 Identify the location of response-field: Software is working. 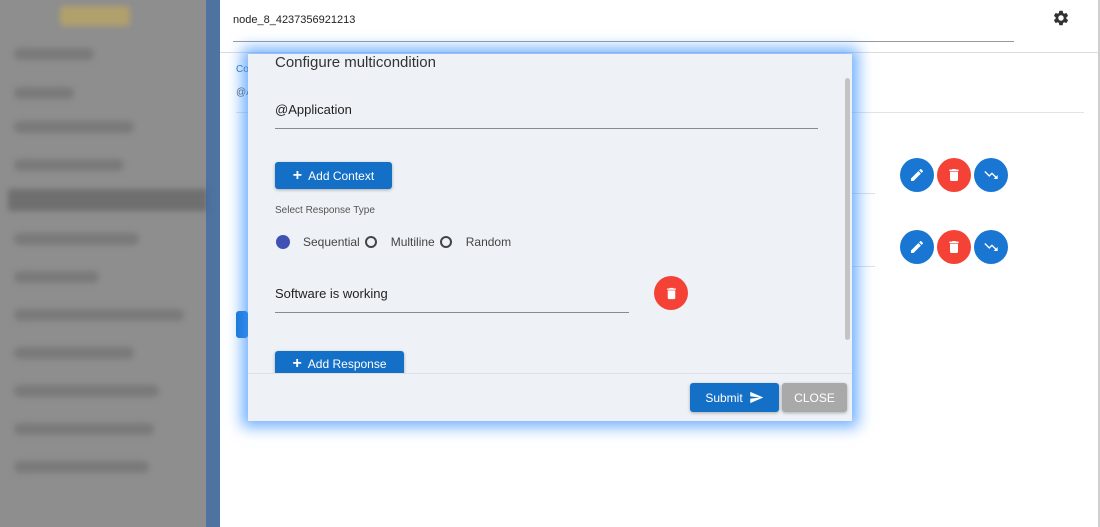
(331, 293).